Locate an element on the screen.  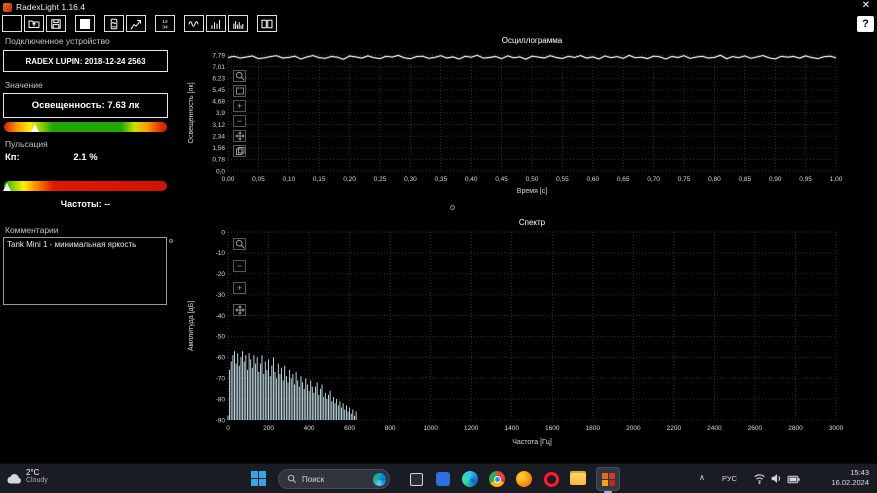
spectrum-toolbar: − + is located at coordinates (239, 277).